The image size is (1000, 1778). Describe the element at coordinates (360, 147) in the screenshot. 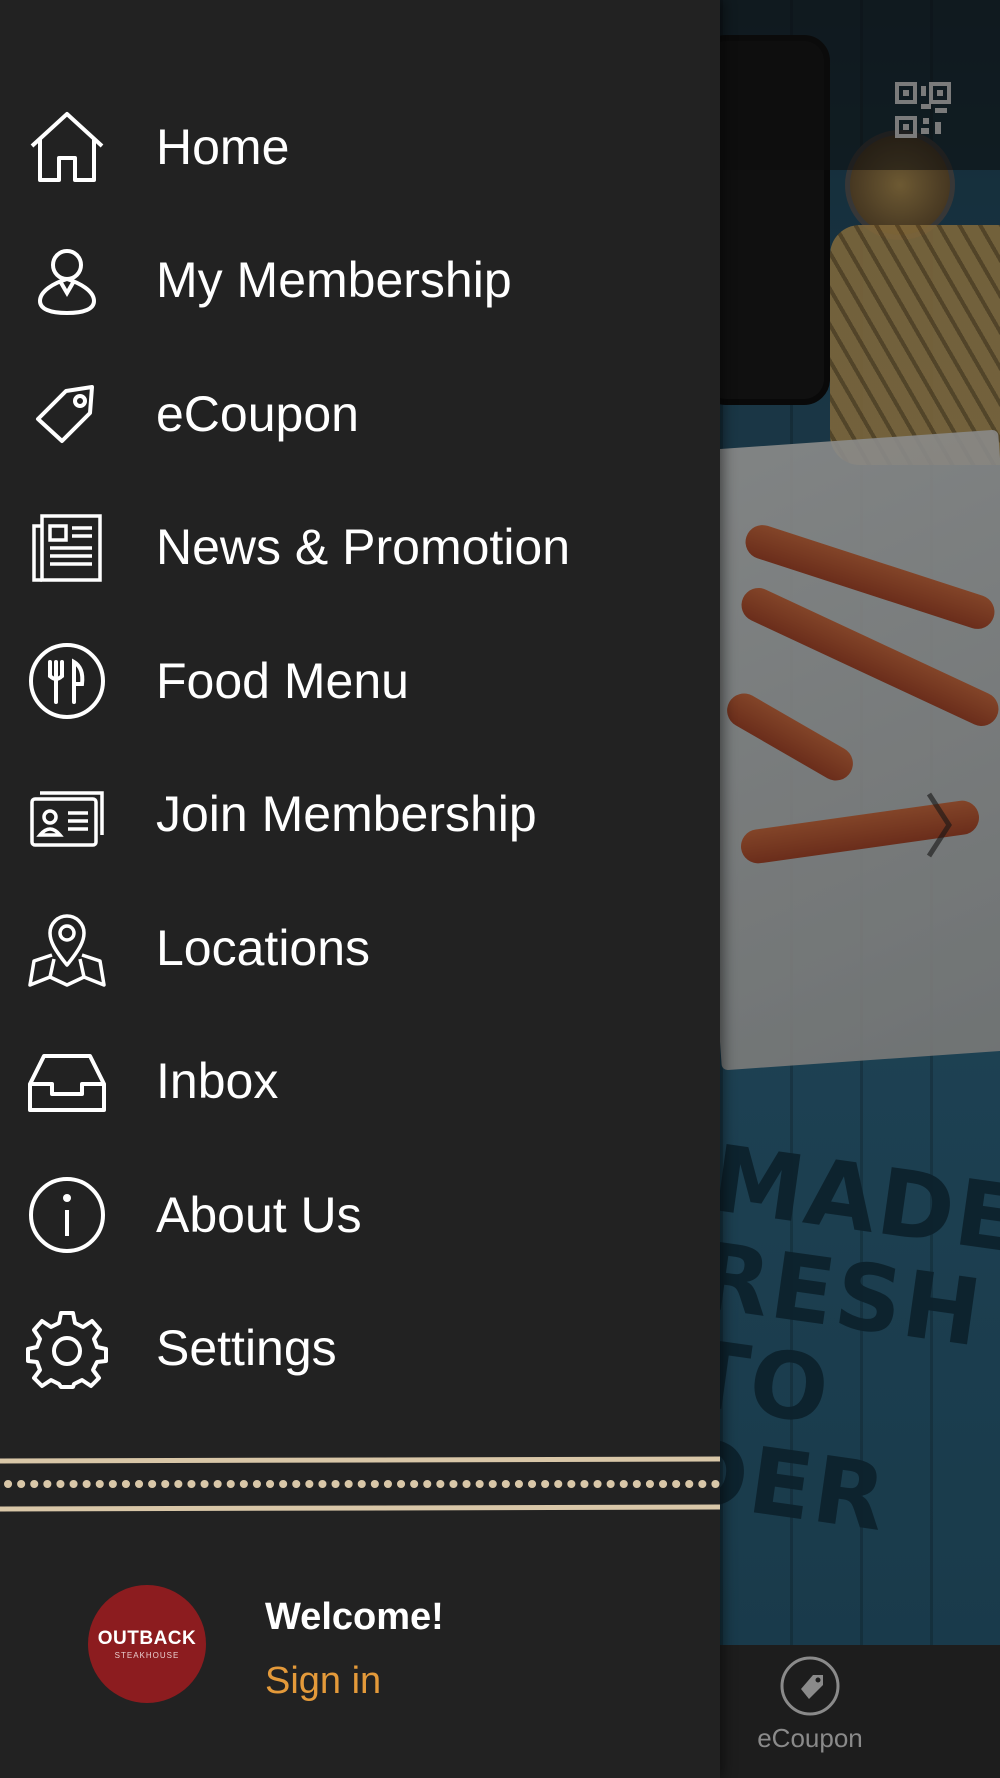

I see `menu-item-home: Home` at that location.